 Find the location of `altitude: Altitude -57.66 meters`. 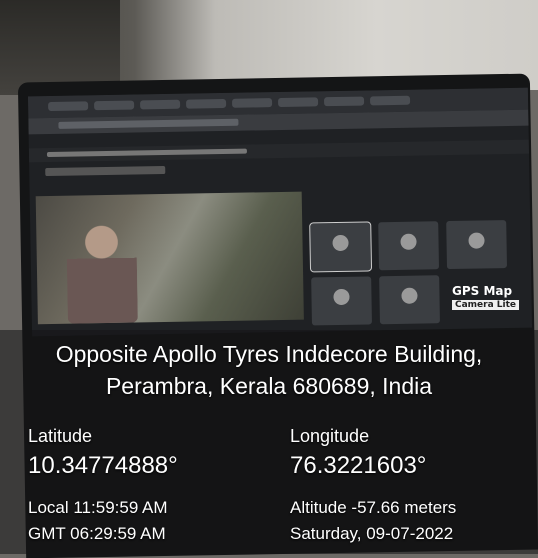

altitude: Altitude -57.66 meters is located at coordinates (373, 507).